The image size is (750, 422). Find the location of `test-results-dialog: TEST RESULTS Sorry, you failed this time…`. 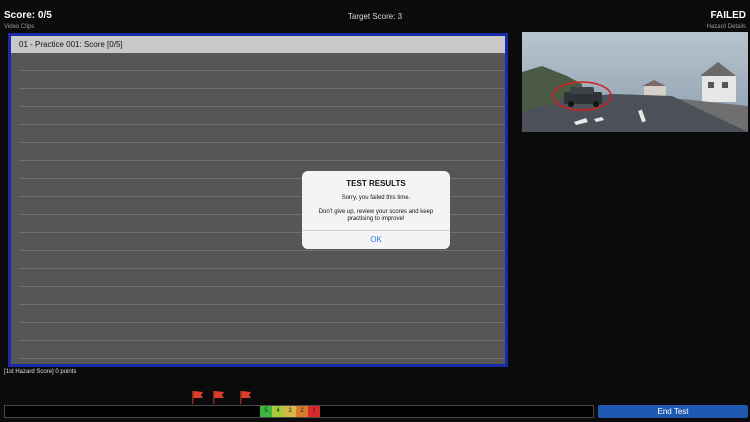

test-results-dialog: TEST RESULTS Sorry, you failed this time… is located at coordinates (376, 210).